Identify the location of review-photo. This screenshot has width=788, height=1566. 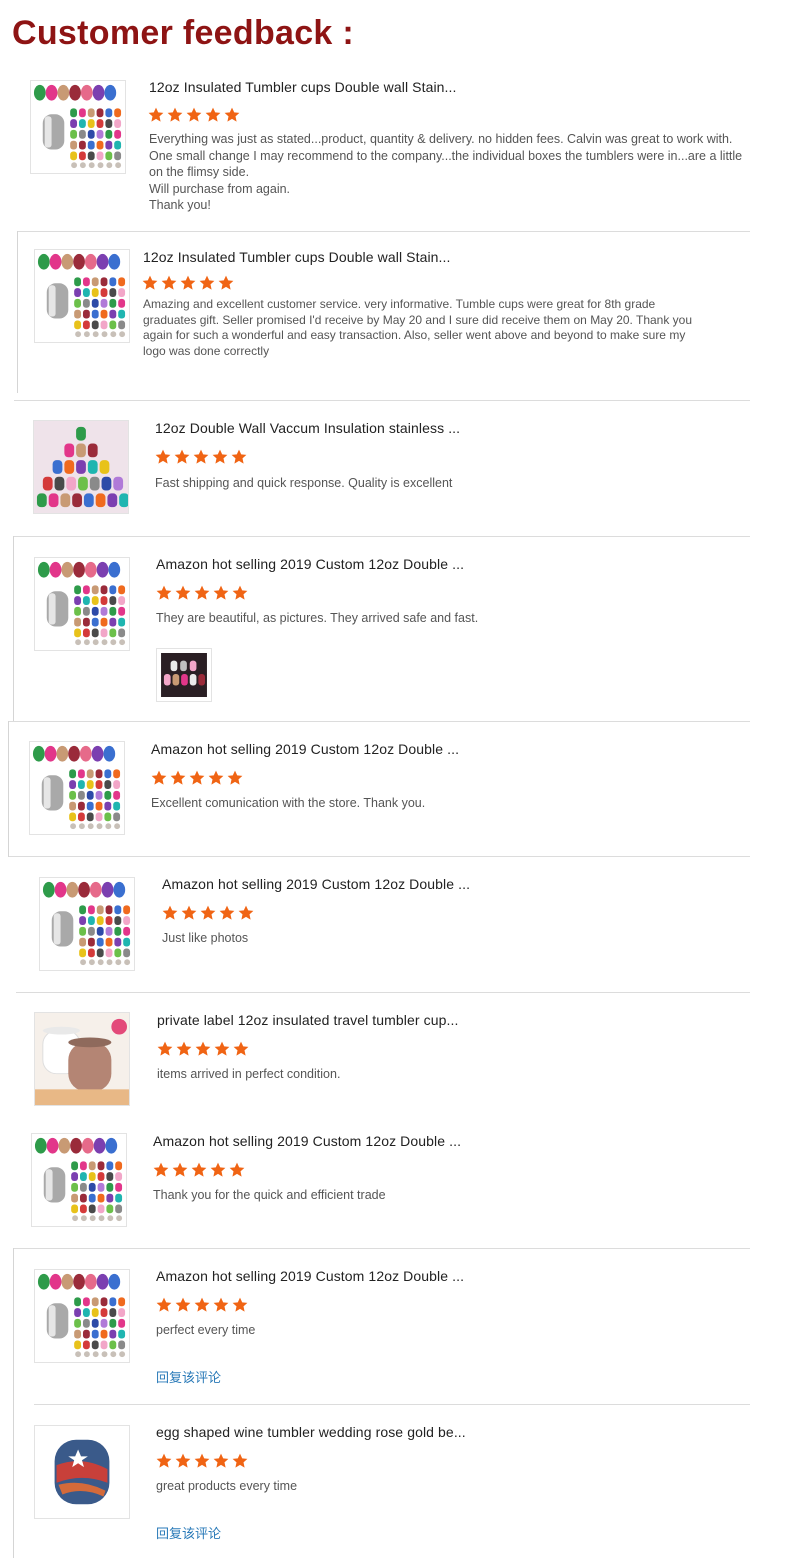
(184, 675).